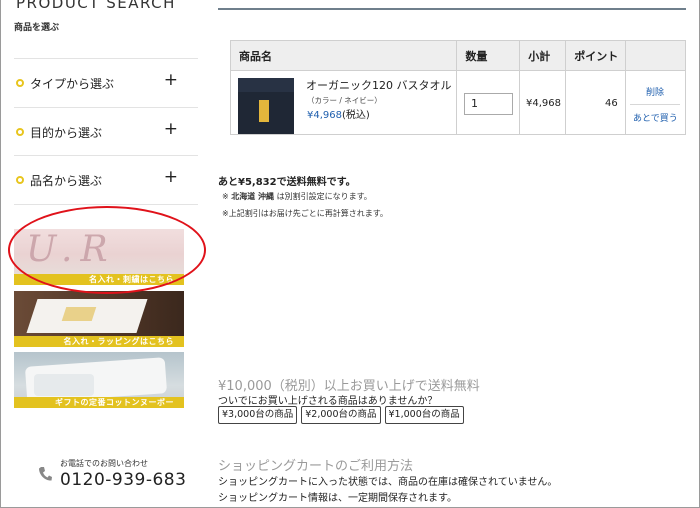 The width and height of the screenshot is (700, 508). I want to click on free-shipping-remaining: あと¥5,832で送料無料です。, so click(287, 182).